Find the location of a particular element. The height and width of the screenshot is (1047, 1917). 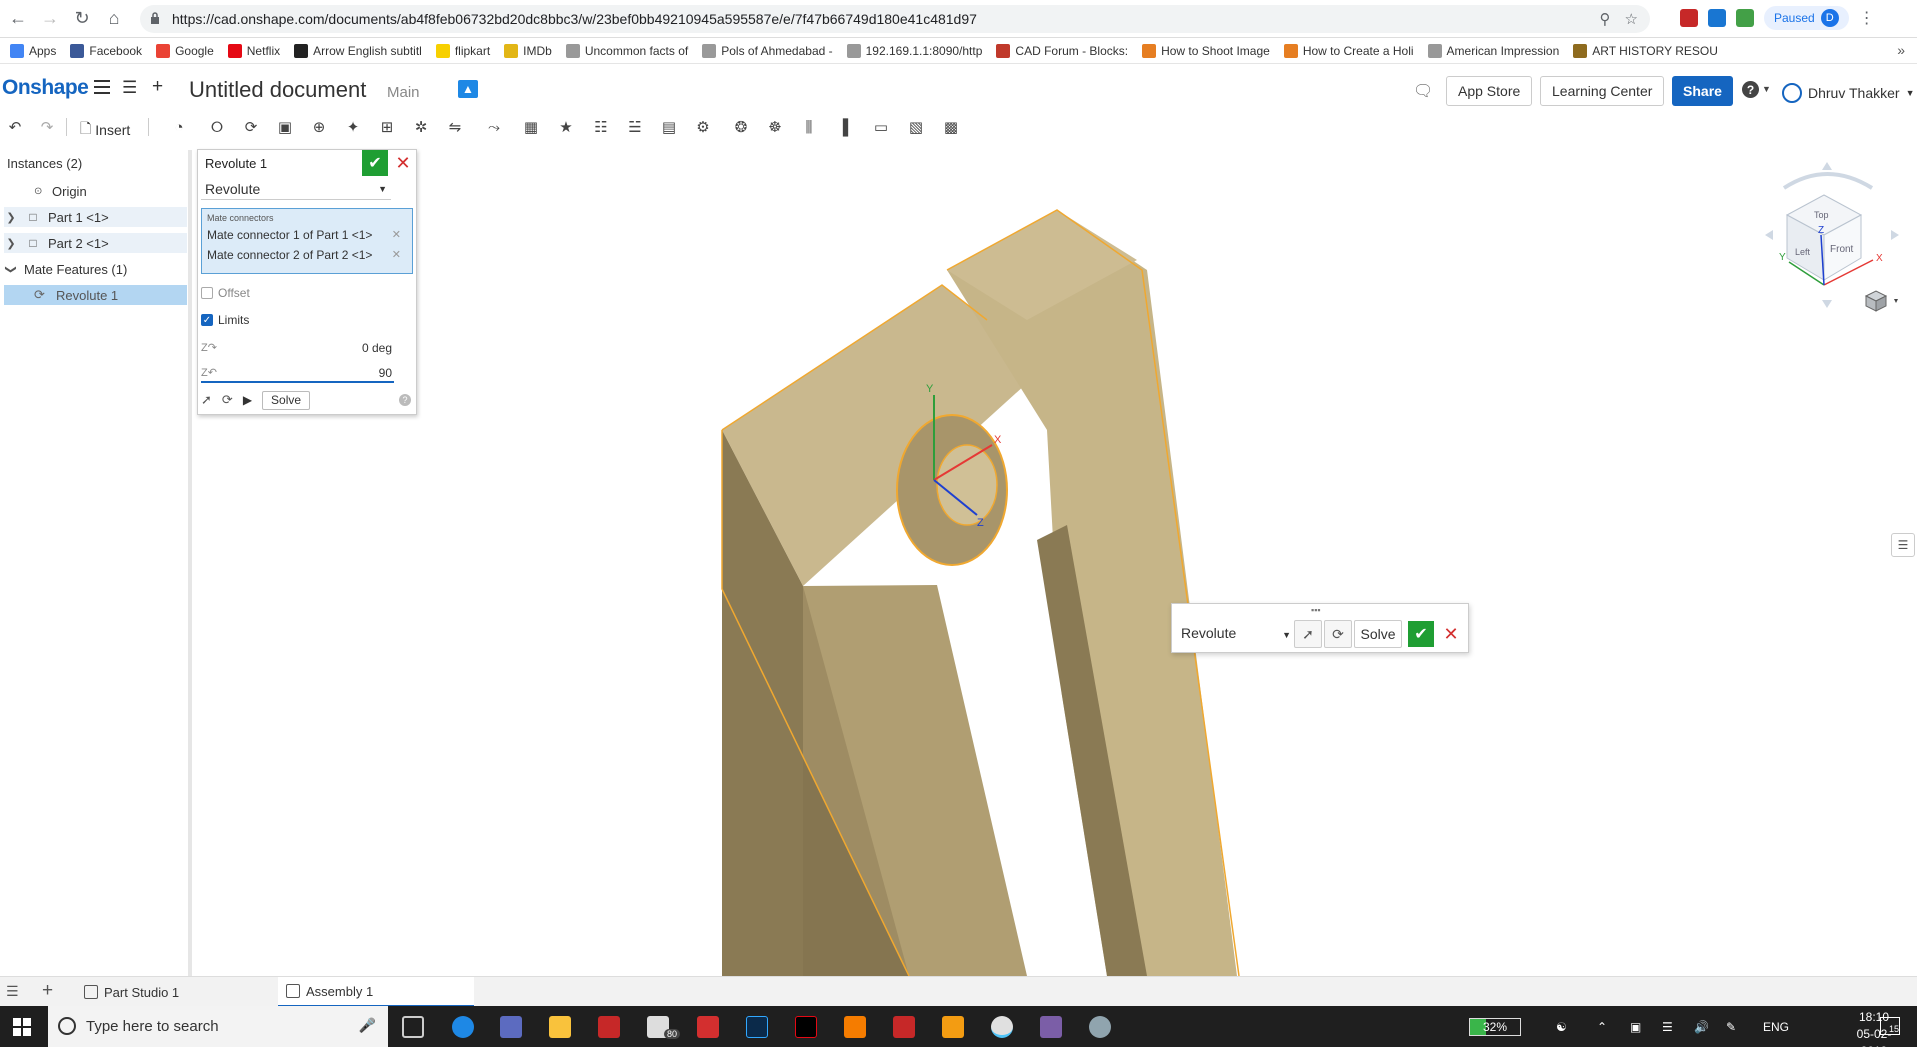

bookmark-item: Facebook is located at coordinates (106, 50).